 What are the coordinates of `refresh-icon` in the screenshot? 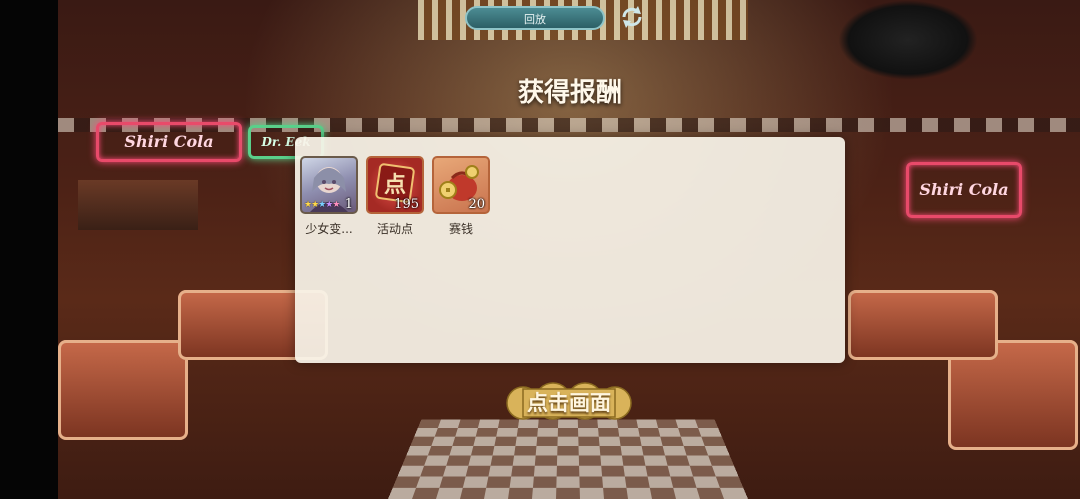 It's located at (632, 17).